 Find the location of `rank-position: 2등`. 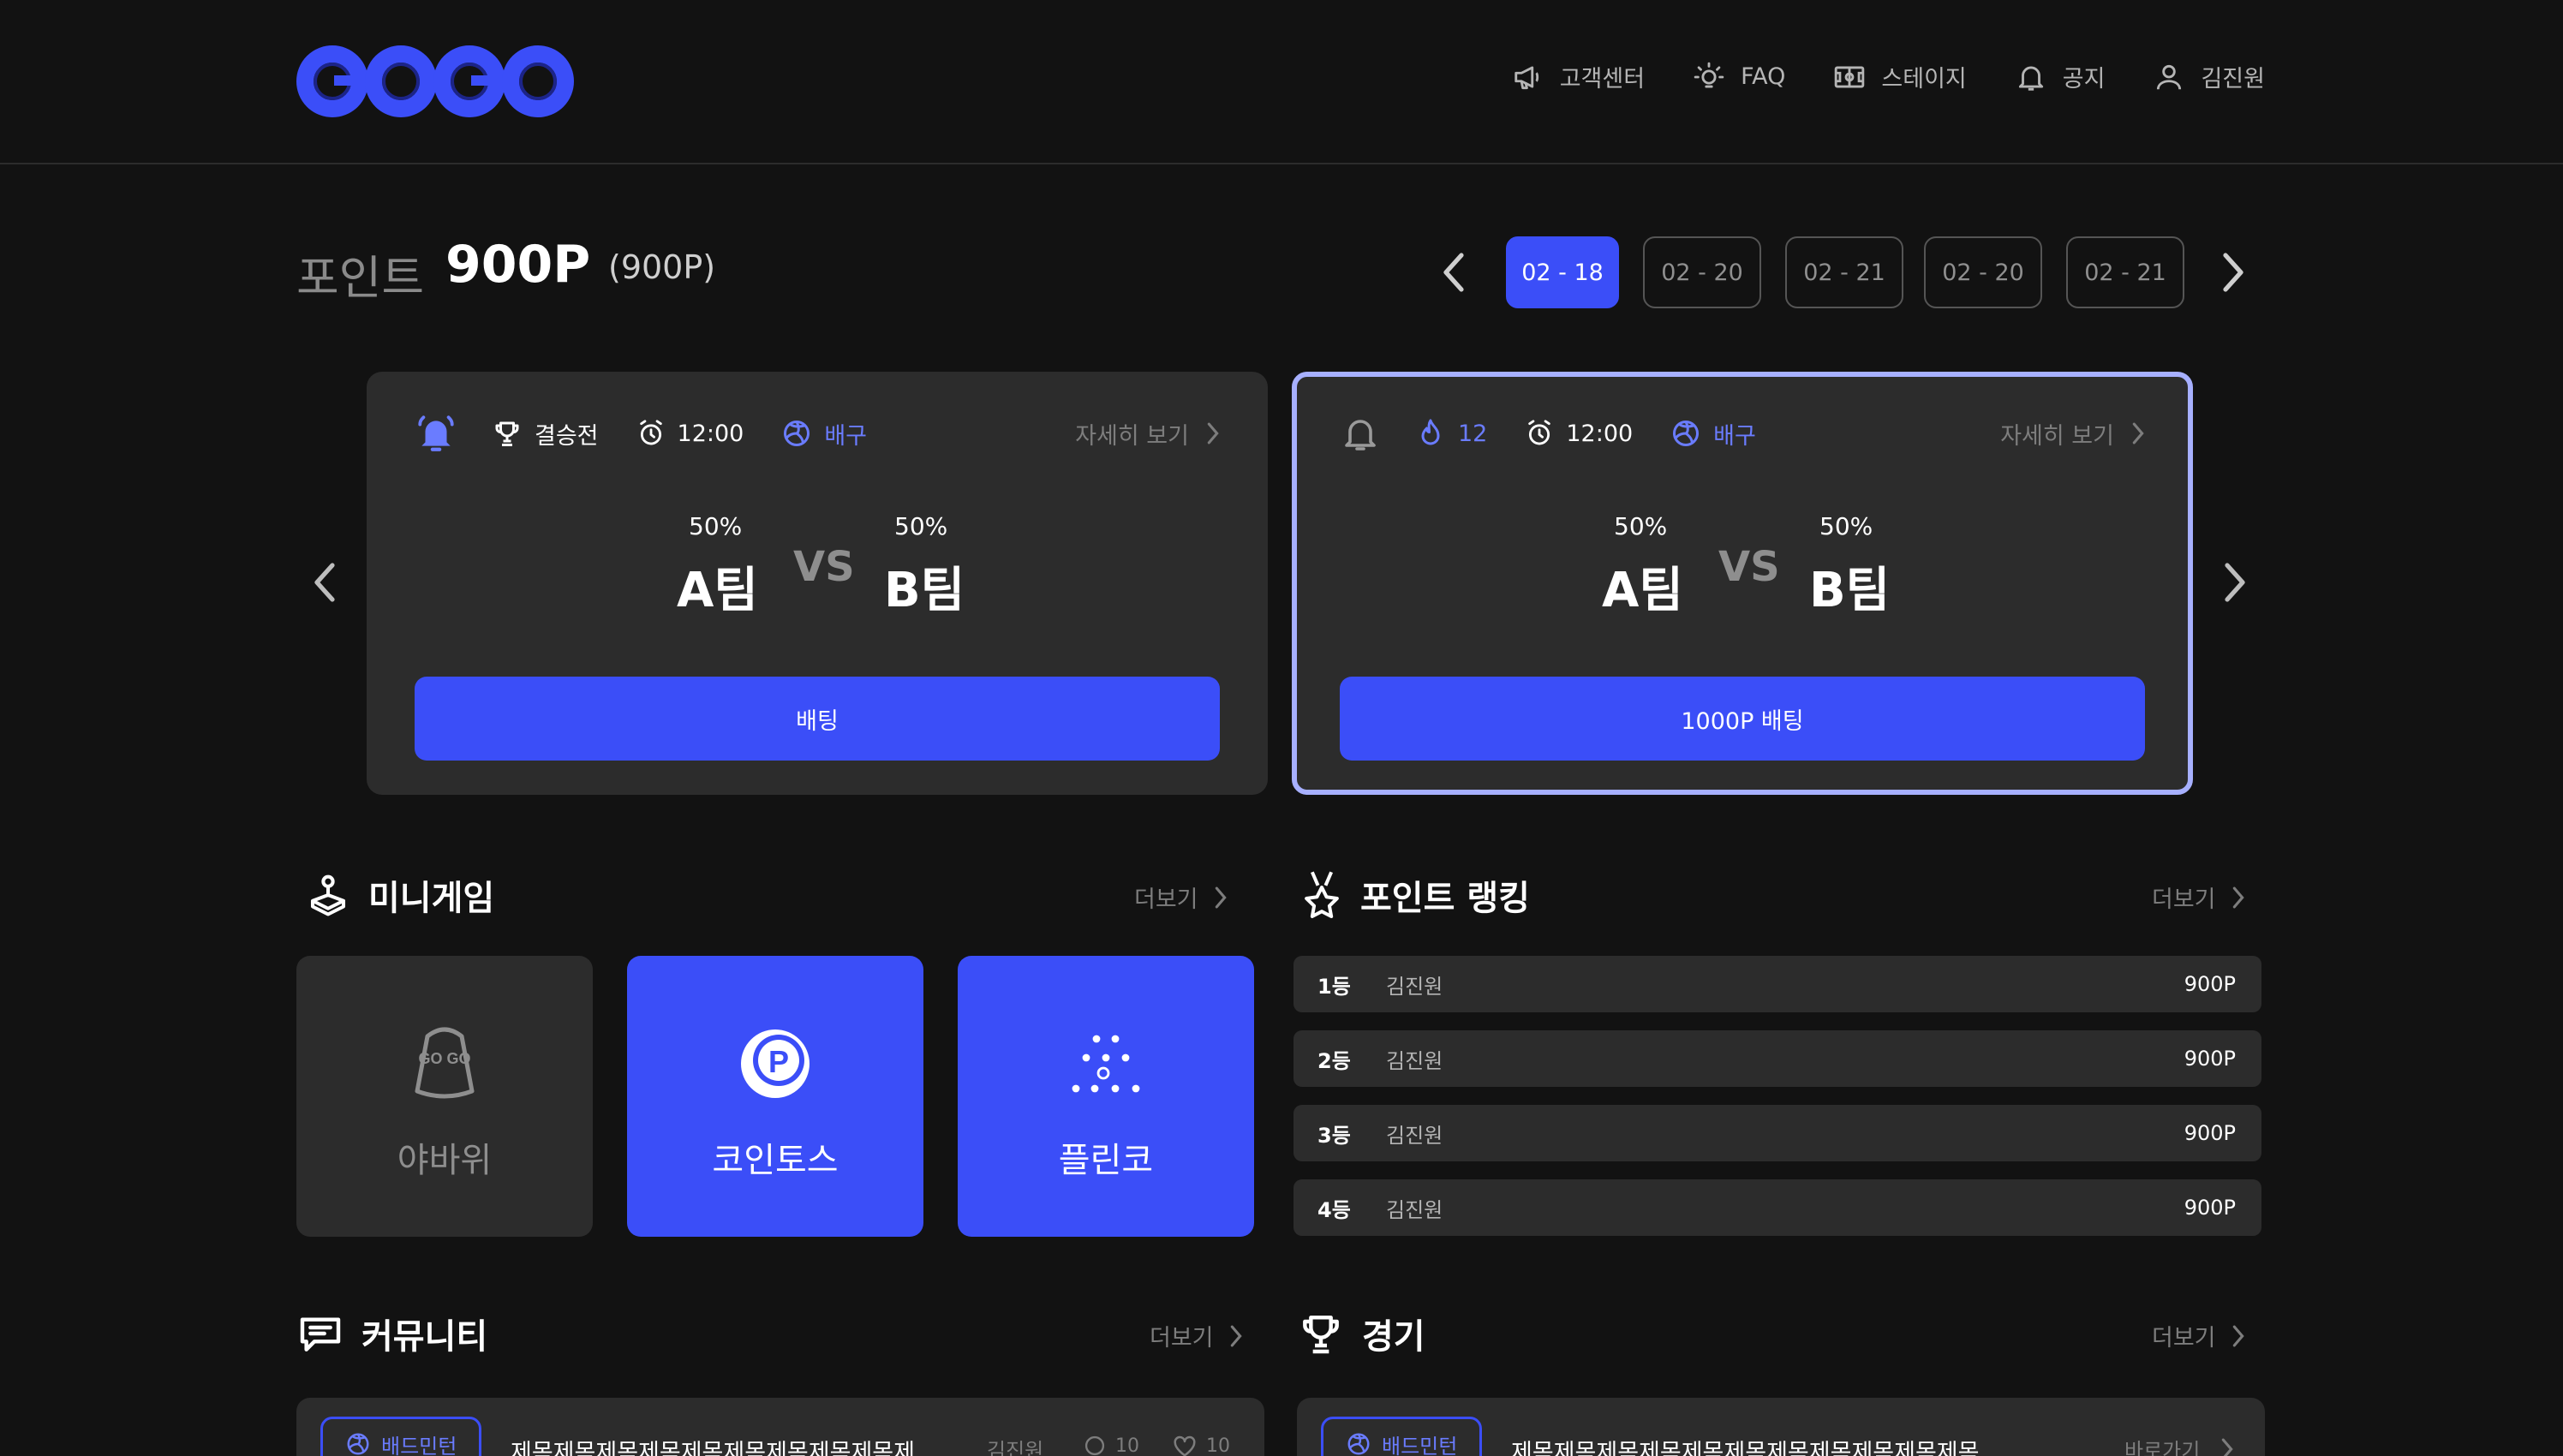

rank-position: 2등 is located at coordinates (1334, 1060).